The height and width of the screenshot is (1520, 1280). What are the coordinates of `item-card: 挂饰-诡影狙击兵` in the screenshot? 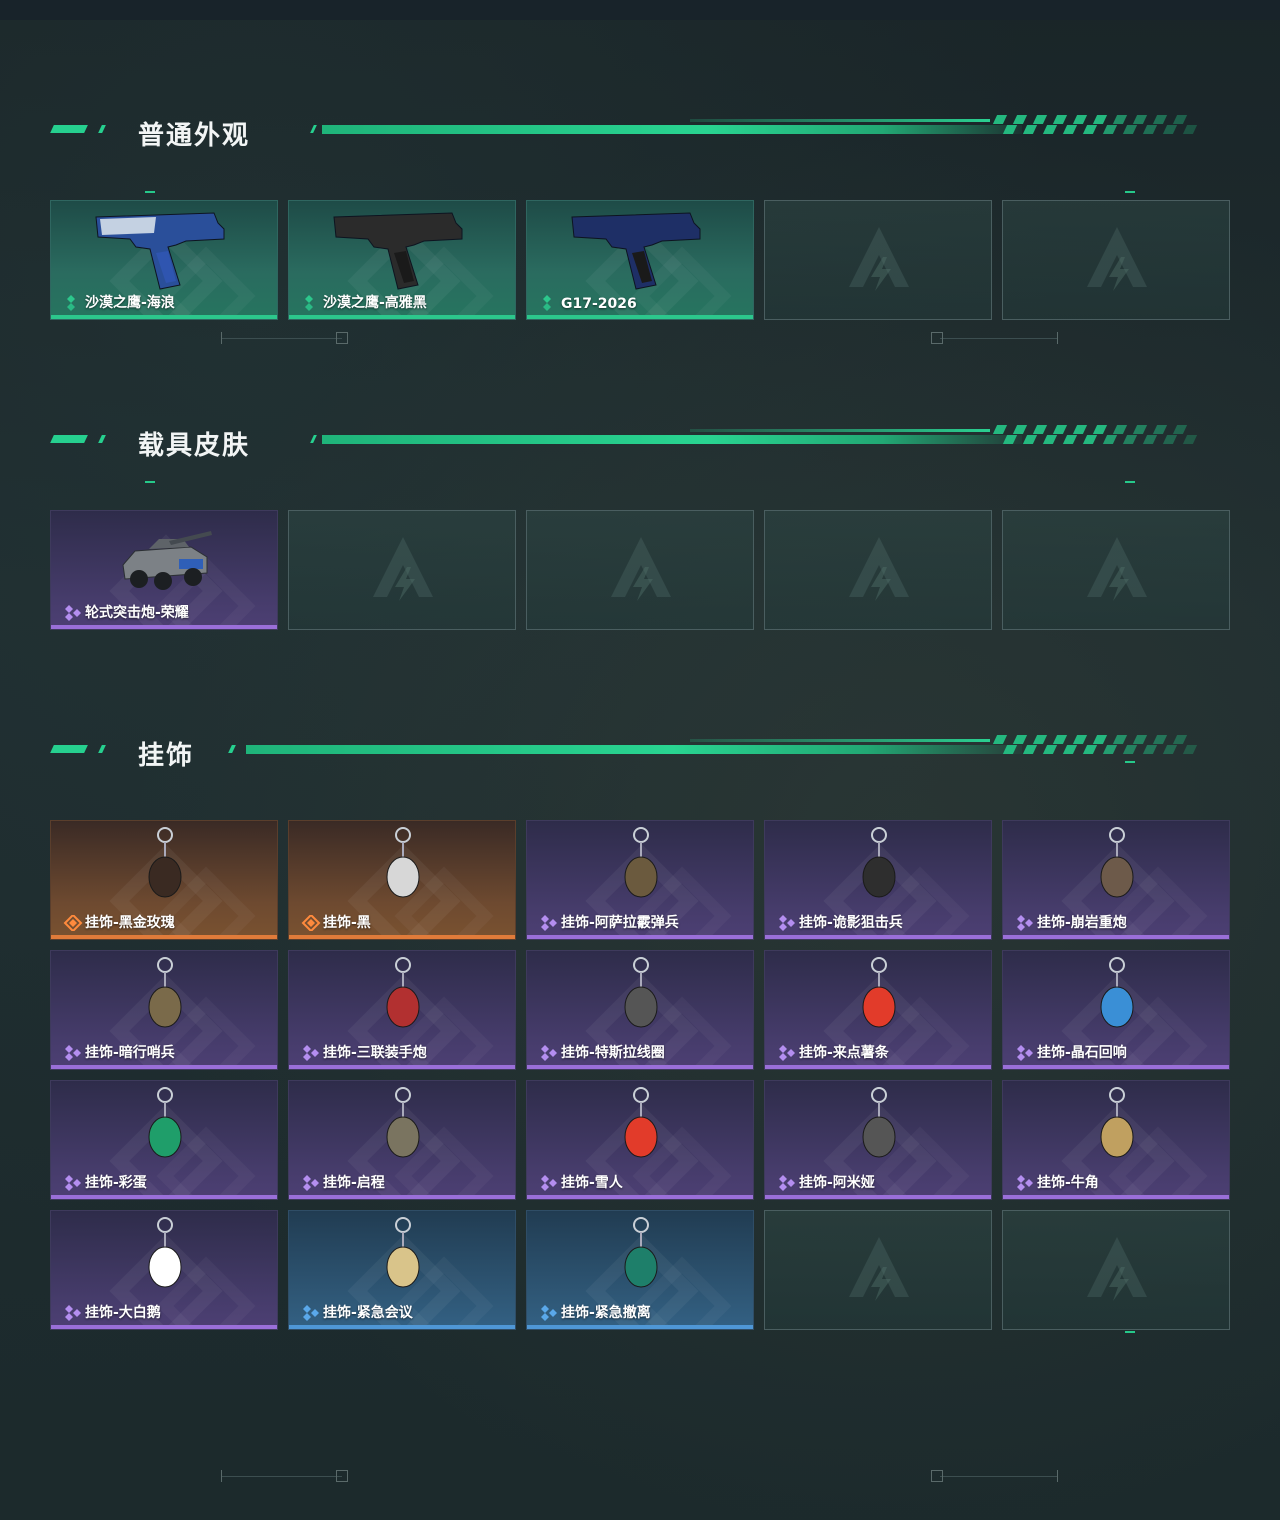 It's located at (878, 880).